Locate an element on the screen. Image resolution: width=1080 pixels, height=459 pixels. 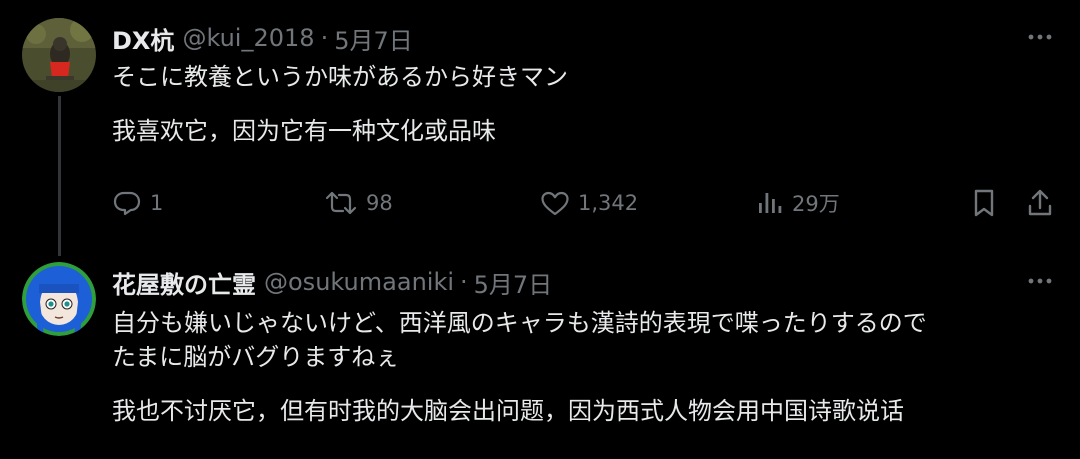
thread-line is located at coordinates (59, 176).